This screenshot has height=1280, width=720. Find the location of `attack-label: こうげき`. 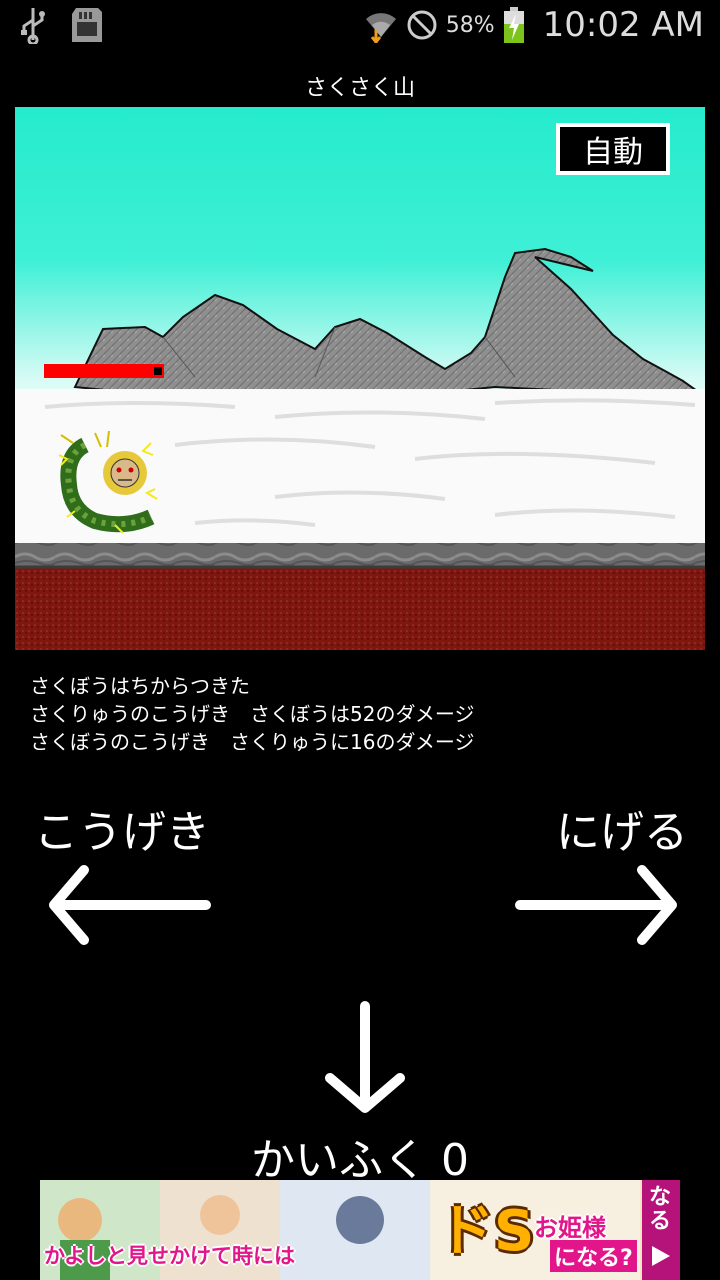

attack-label: こうげき is located at coordinates (122, 828).